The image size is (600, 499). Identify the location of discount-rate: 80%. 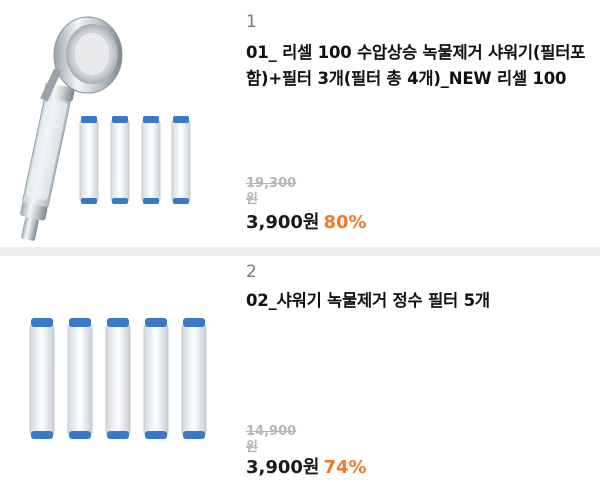
(345, 222).